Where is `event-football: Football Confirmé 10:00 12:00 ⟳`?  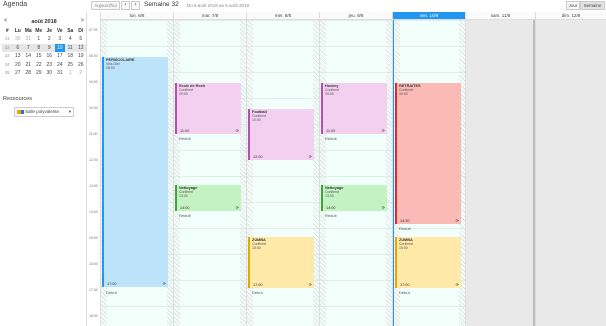
event-football: Football Confirmé 10:00 12:00 ⟳ is located at coordinates (281, 134).